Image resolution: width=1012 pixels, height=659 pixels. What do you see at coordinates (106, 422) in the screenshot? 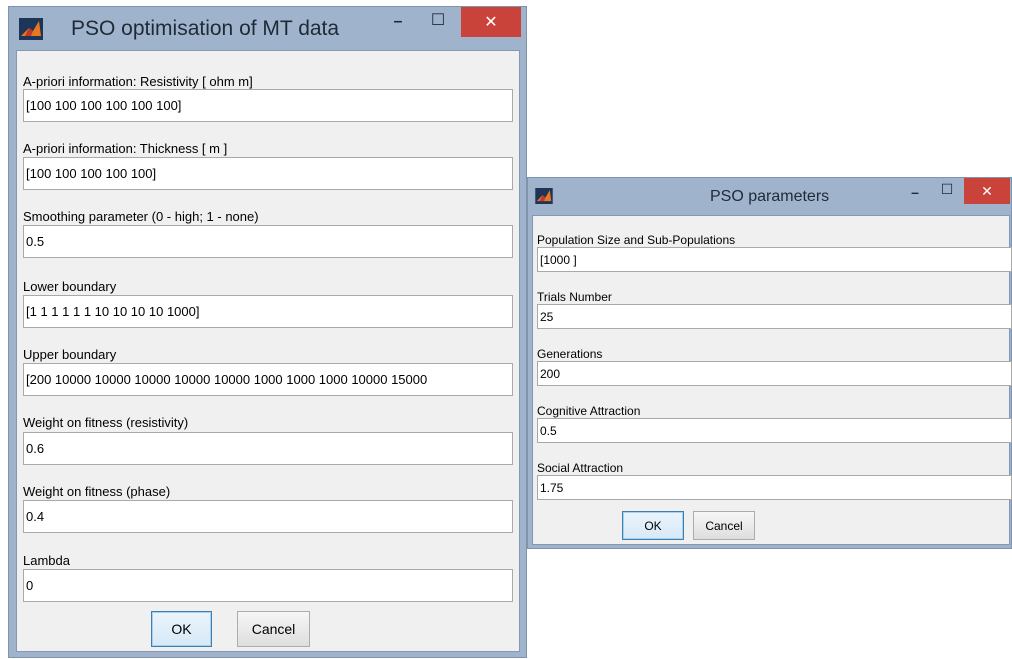
I see `weight-resistivity-label: Weight on fitness (resistivity)` at bounding box center [106, 422].